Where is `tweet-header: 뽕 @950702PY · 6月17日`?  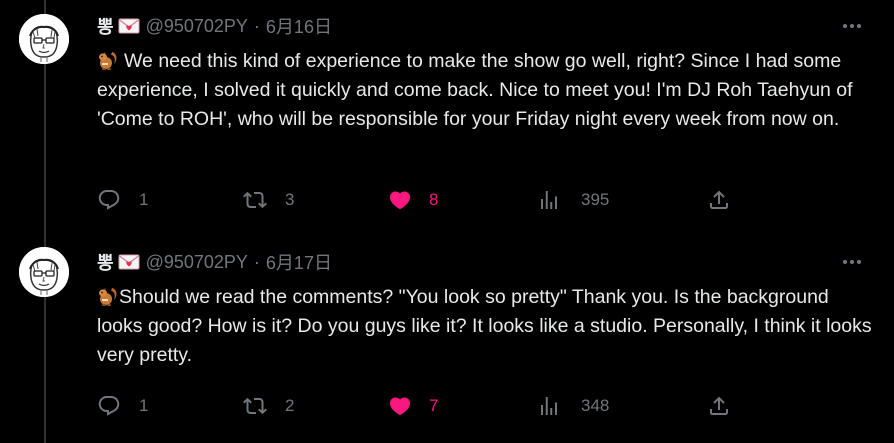 tweet-header: 뽕 @950702PY · 6月17日 is located at coordinates (214, 262).